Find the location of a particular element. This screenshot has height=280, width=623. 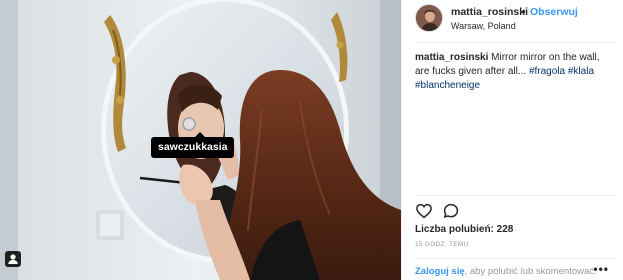

hashtag-link: #fragola is located at coordinates (547, 71).